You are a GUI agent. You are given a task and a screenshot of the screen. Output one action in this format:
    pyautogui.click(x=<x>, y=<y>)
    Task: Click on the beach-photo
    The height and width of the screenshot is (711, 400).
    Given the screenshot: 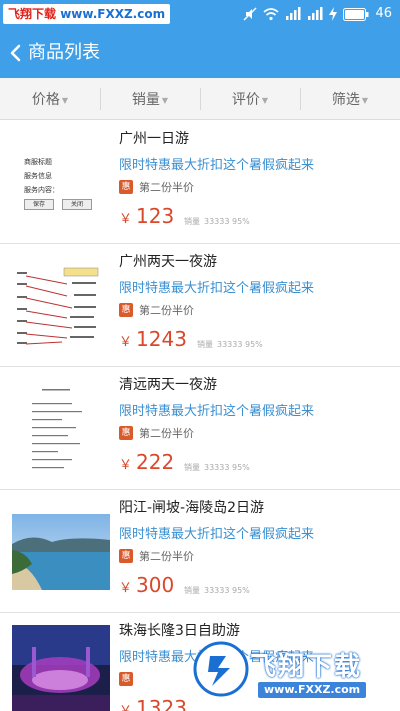 What is the action you would take?
    pyautogui.click(x=61, y=552)
    